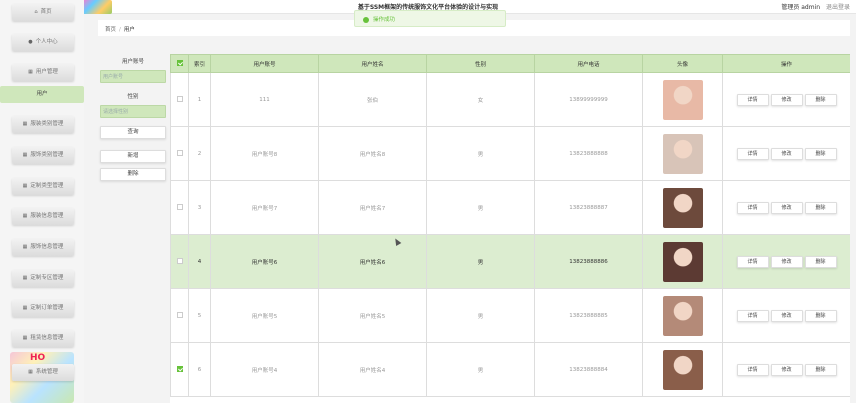 The height and width of the screenshot is (403, 856). I want to click on sidebar-item-accessory-info: ▦ 服饰信息管理, so click(43, 247).